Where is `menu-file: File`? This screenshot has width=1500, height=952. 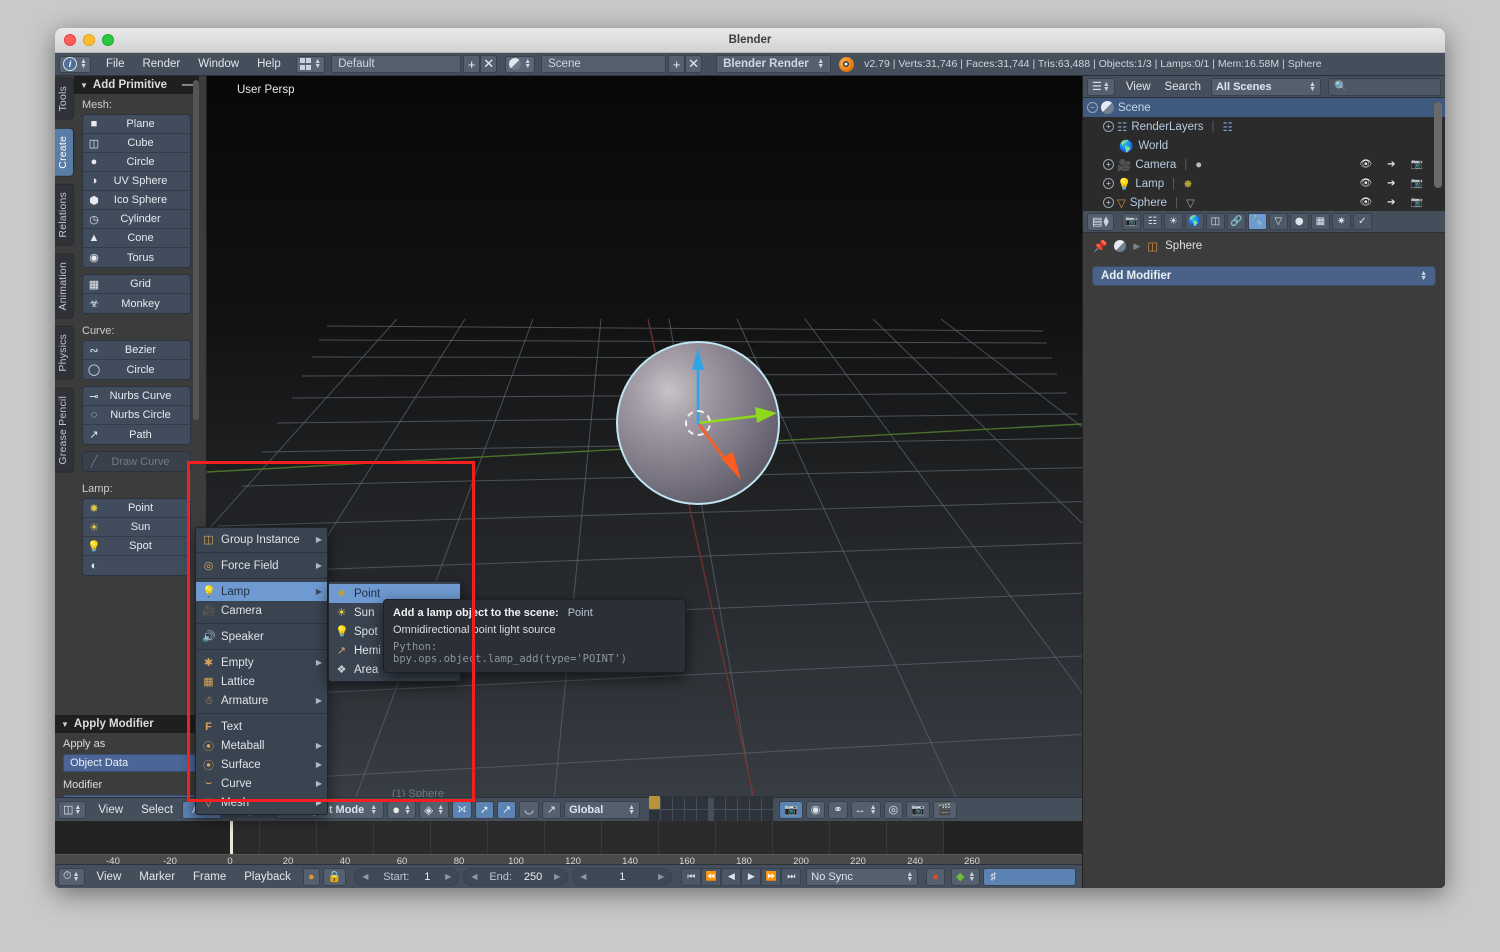 menu-file: File is located at coordinates (115, 64).